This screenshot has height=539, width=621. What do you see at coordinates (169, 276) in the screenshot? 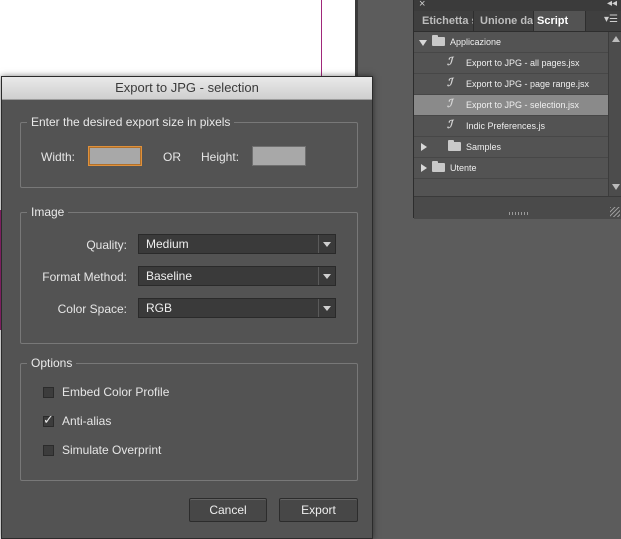
I see `format-method-value: Baseline` at bounding box center [169, 276].